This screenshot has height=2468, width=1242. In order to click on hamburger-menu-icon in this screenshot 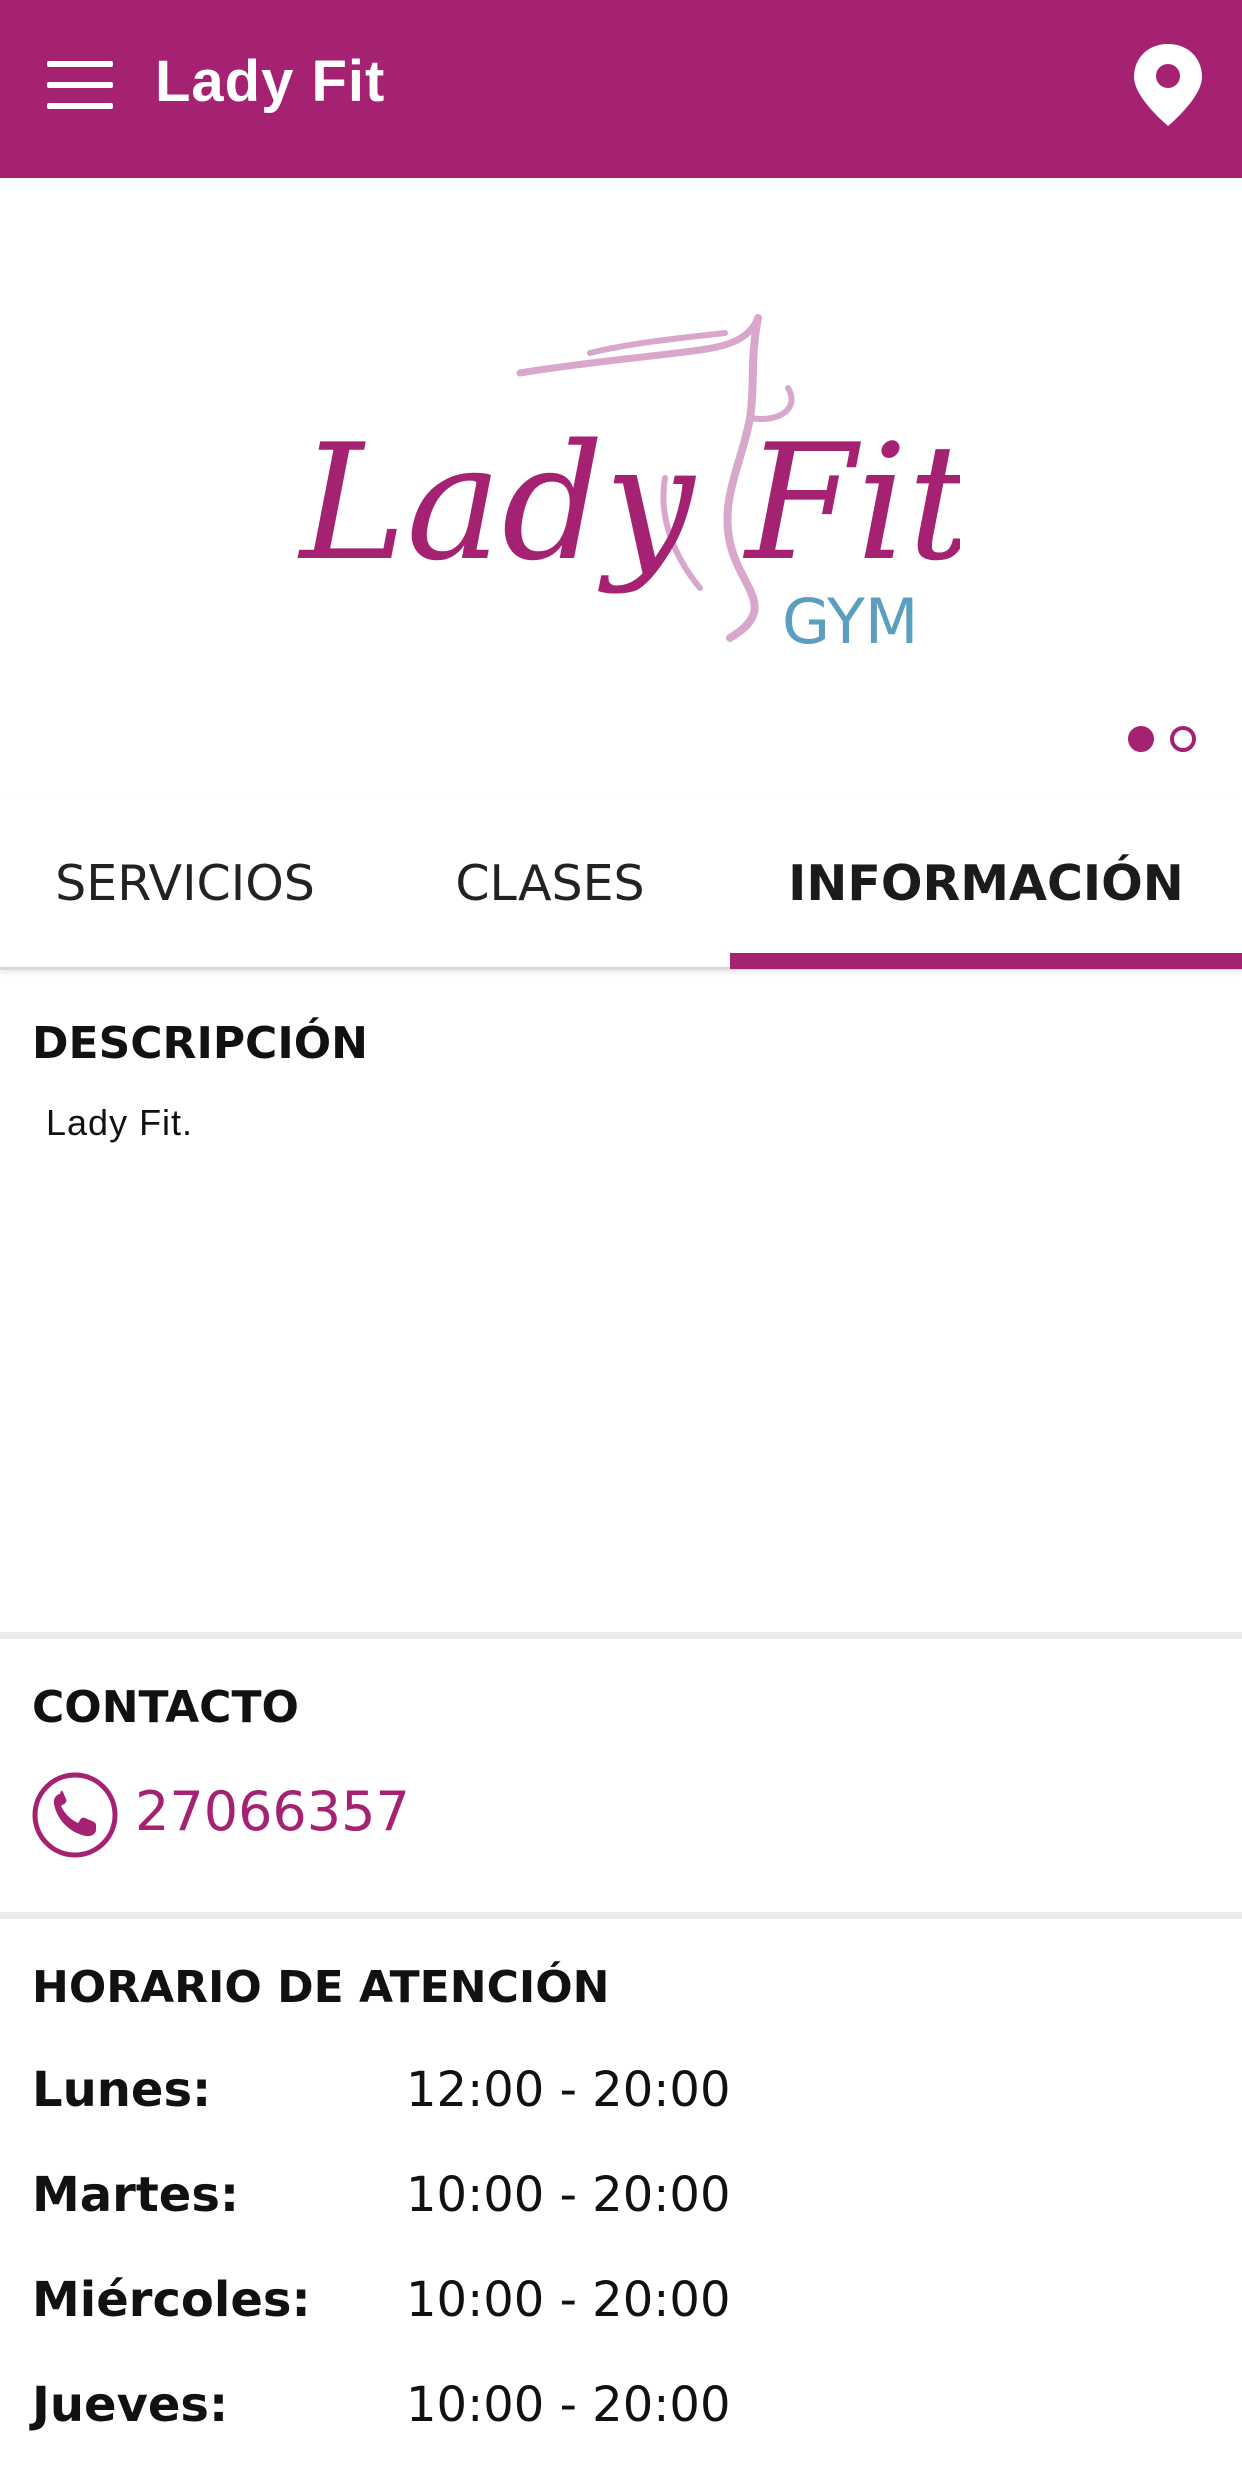, I will do `click(80, 85)`.